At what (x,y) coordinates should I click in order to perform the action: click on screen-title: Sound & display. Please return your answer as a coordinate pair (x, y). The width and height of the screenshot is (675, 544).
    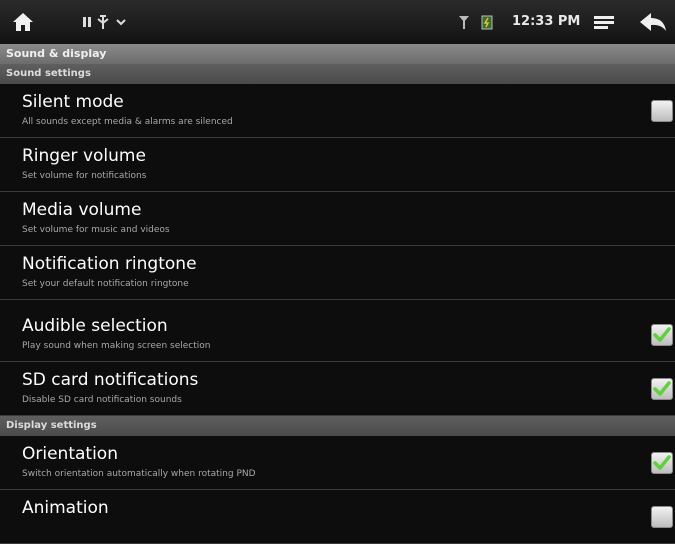
    Looking at the image, I should click on (337, 54).